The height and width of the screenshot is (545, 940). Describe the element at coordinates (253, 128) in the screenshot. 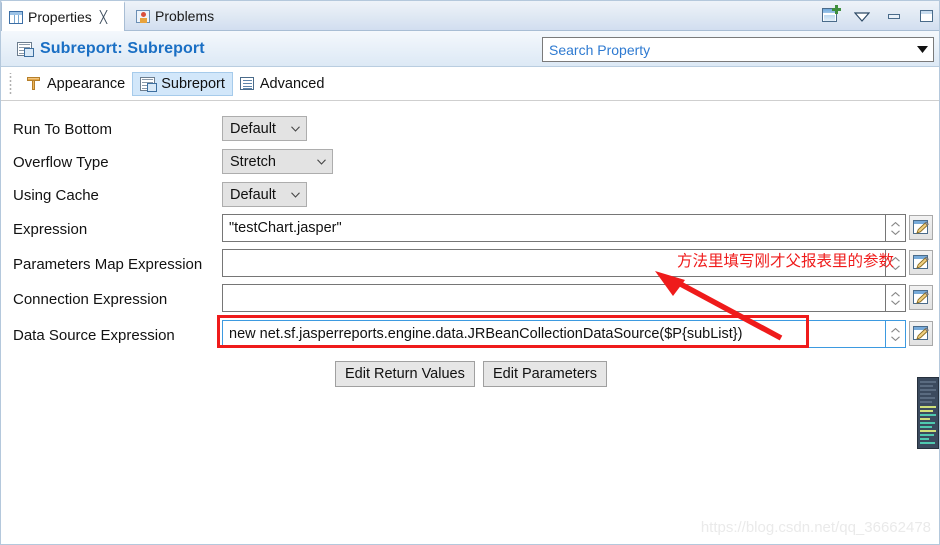

I see `run-to-bottom-value: Default` at that location.